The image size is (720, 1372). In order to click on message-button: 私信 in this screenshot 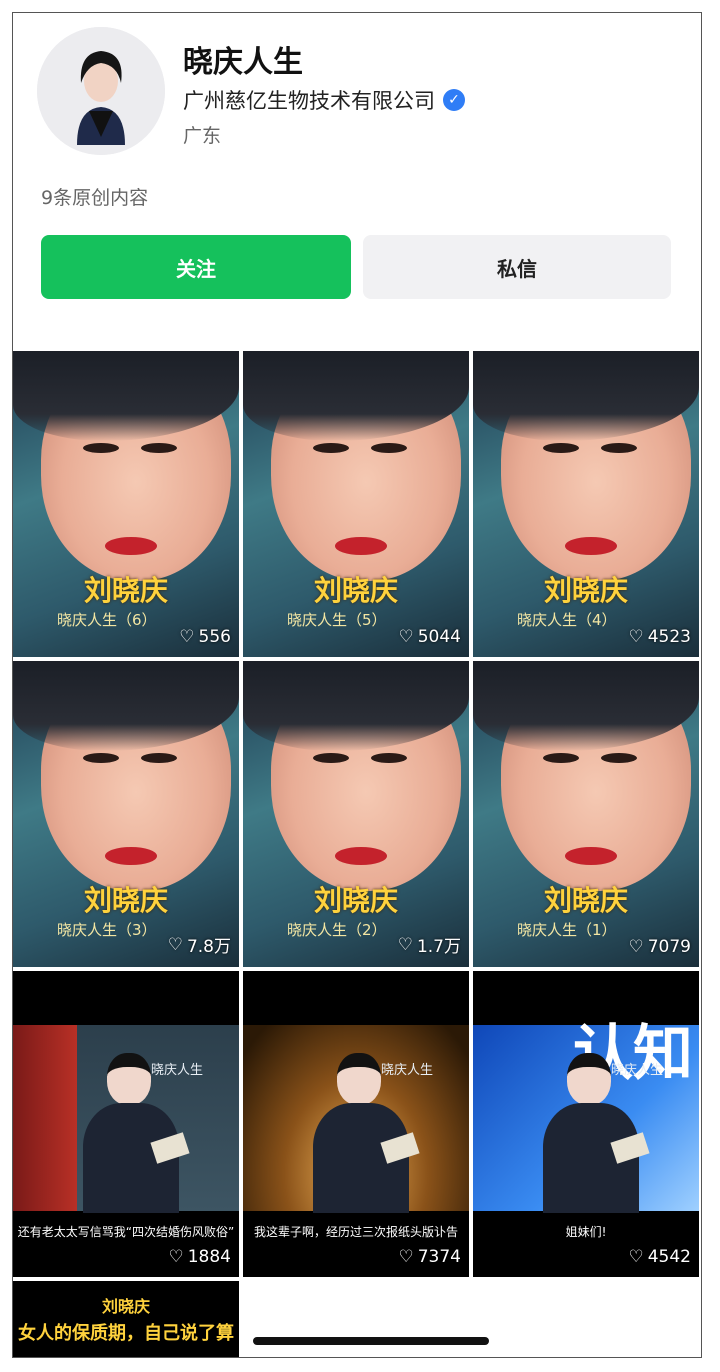, I will do `click(517, 267)`.